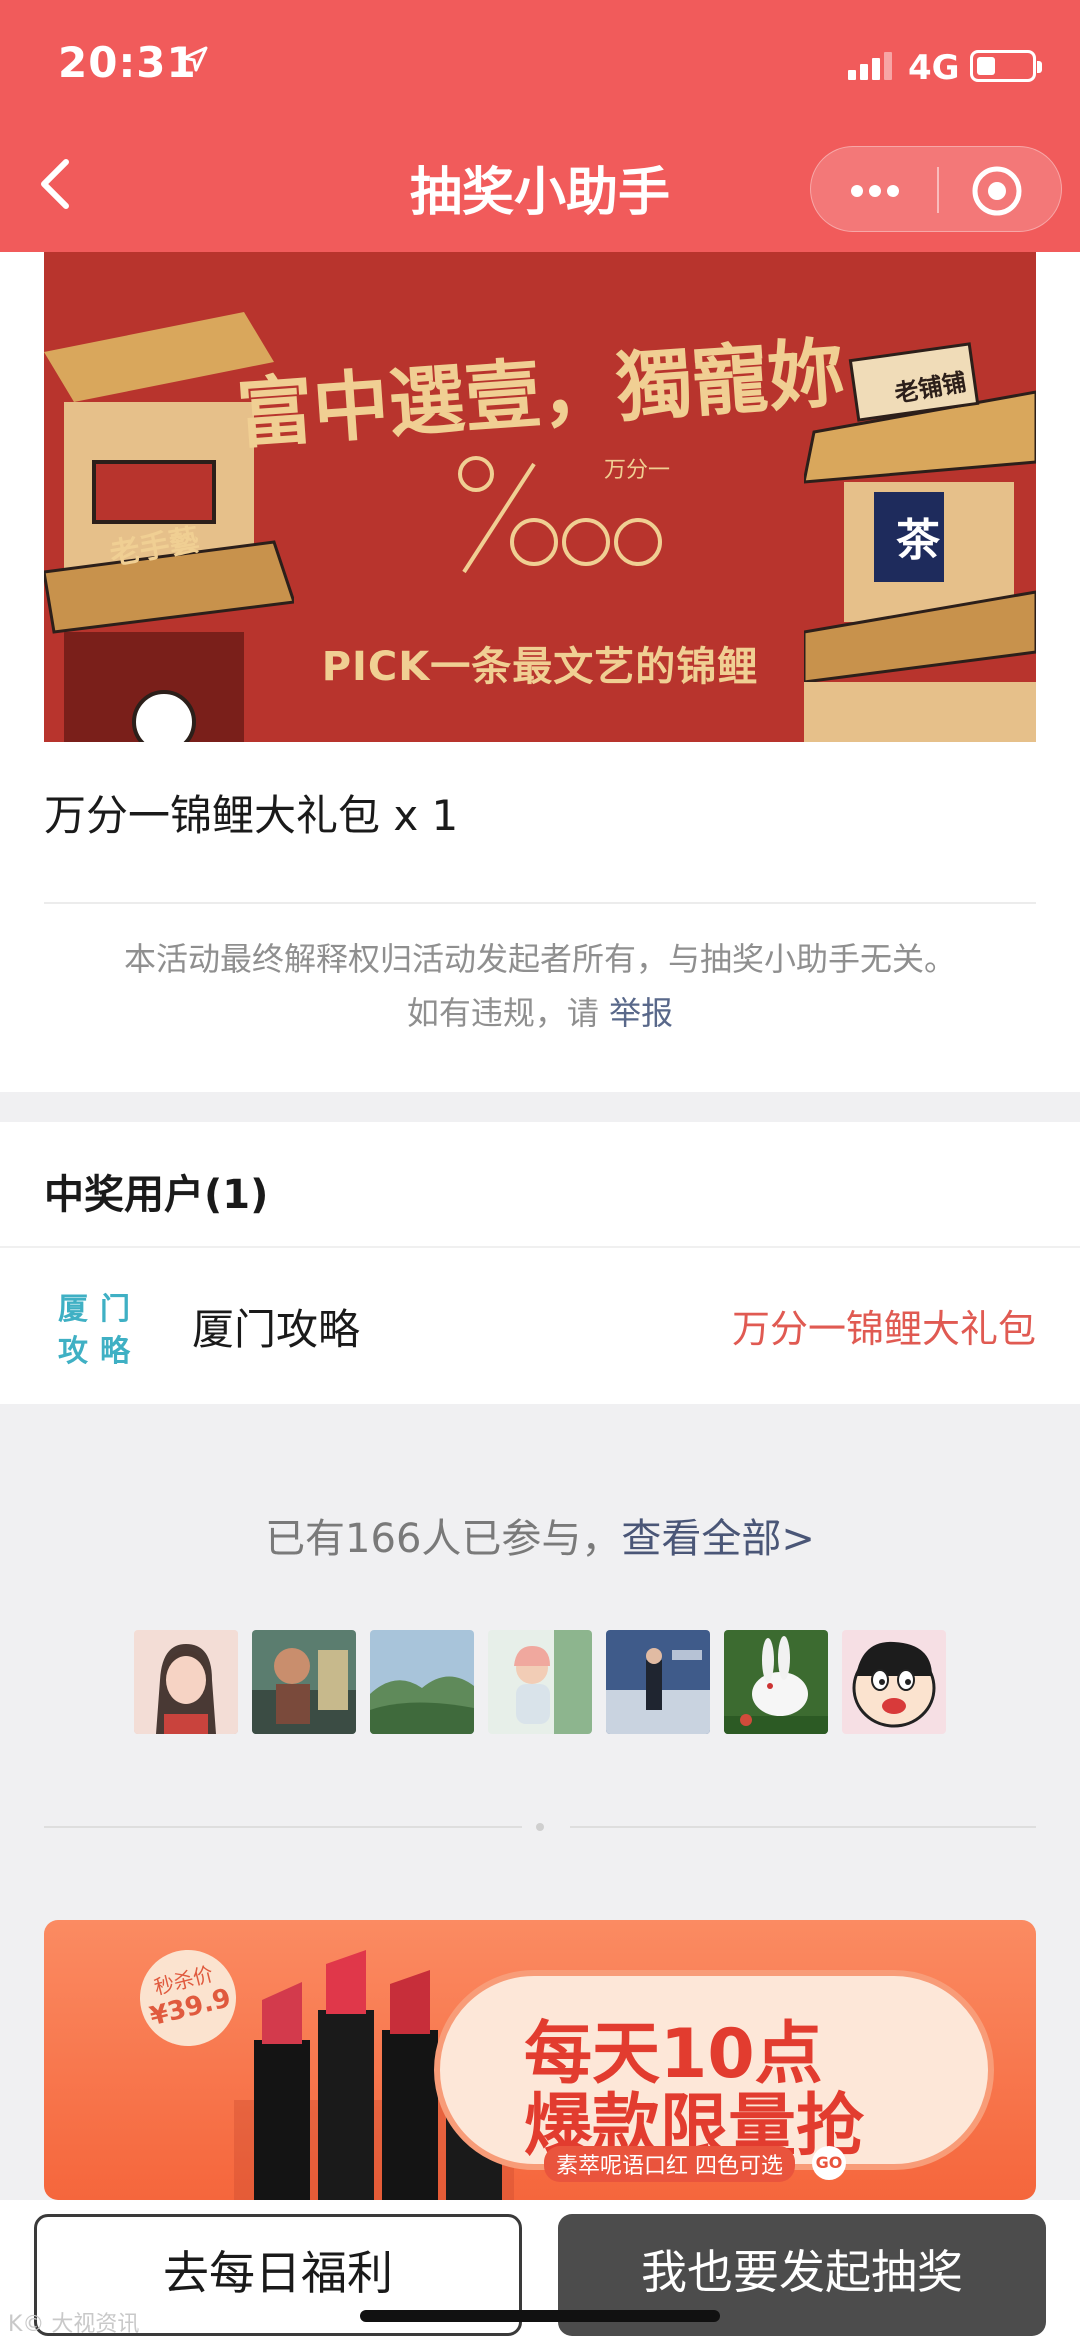  I want to click on prize-text: 万分一锦鲤大礼包 x 1, so click(251, 815).